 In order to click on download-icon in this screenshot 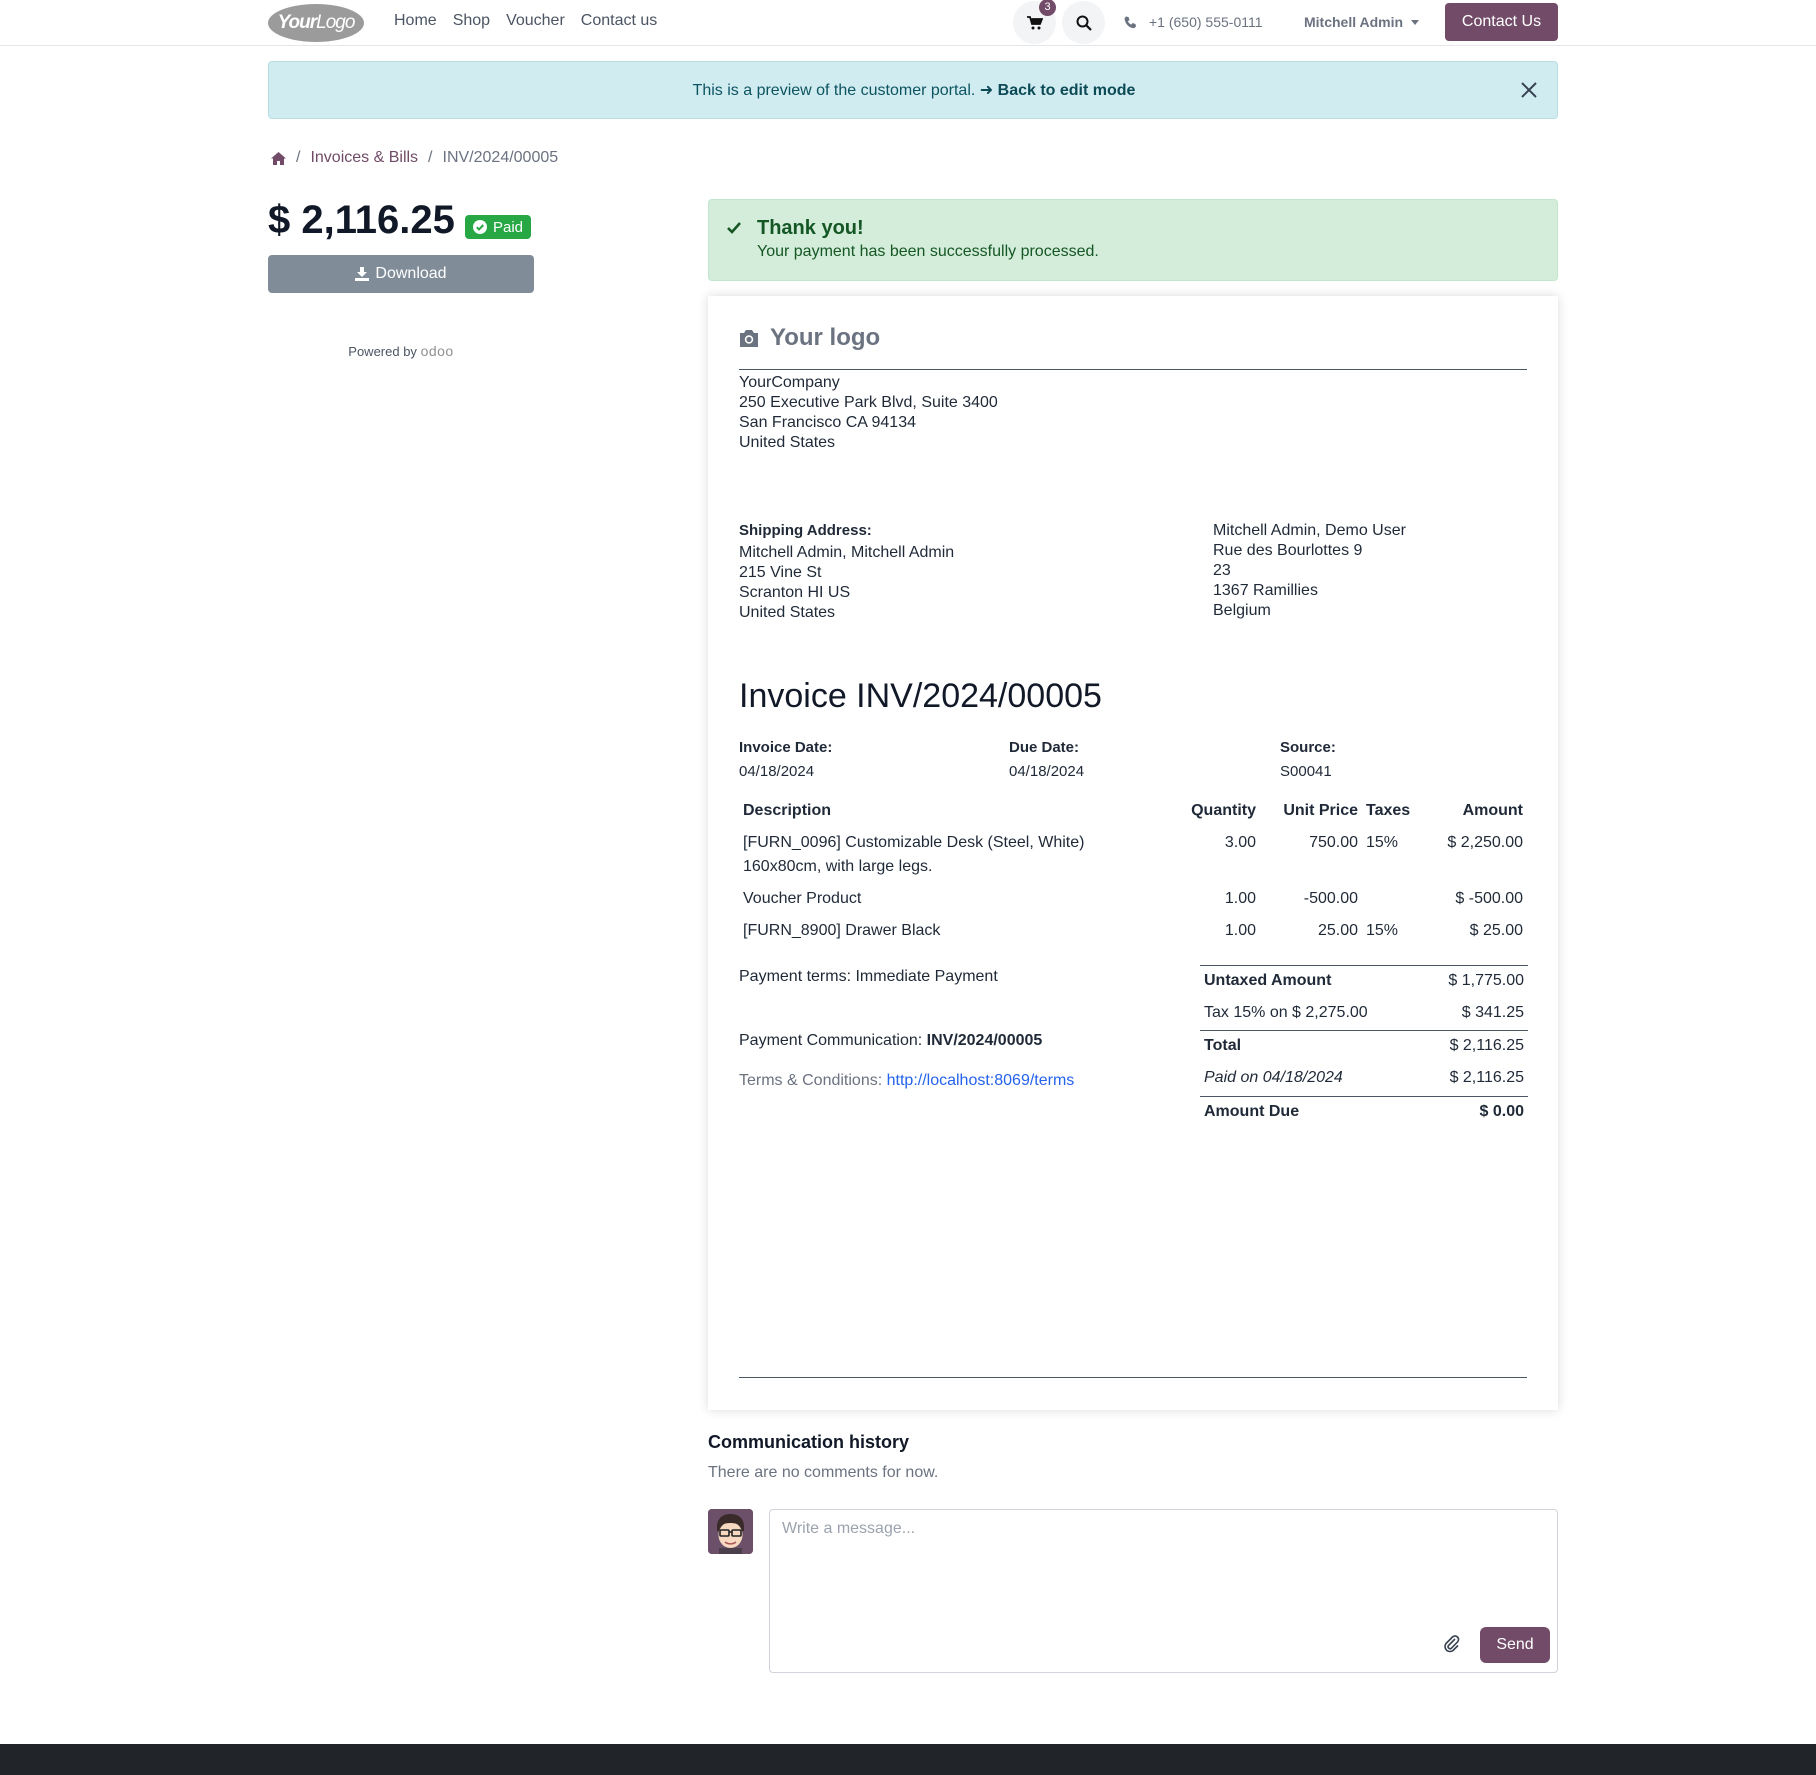, I will do `click(362, 274)`.